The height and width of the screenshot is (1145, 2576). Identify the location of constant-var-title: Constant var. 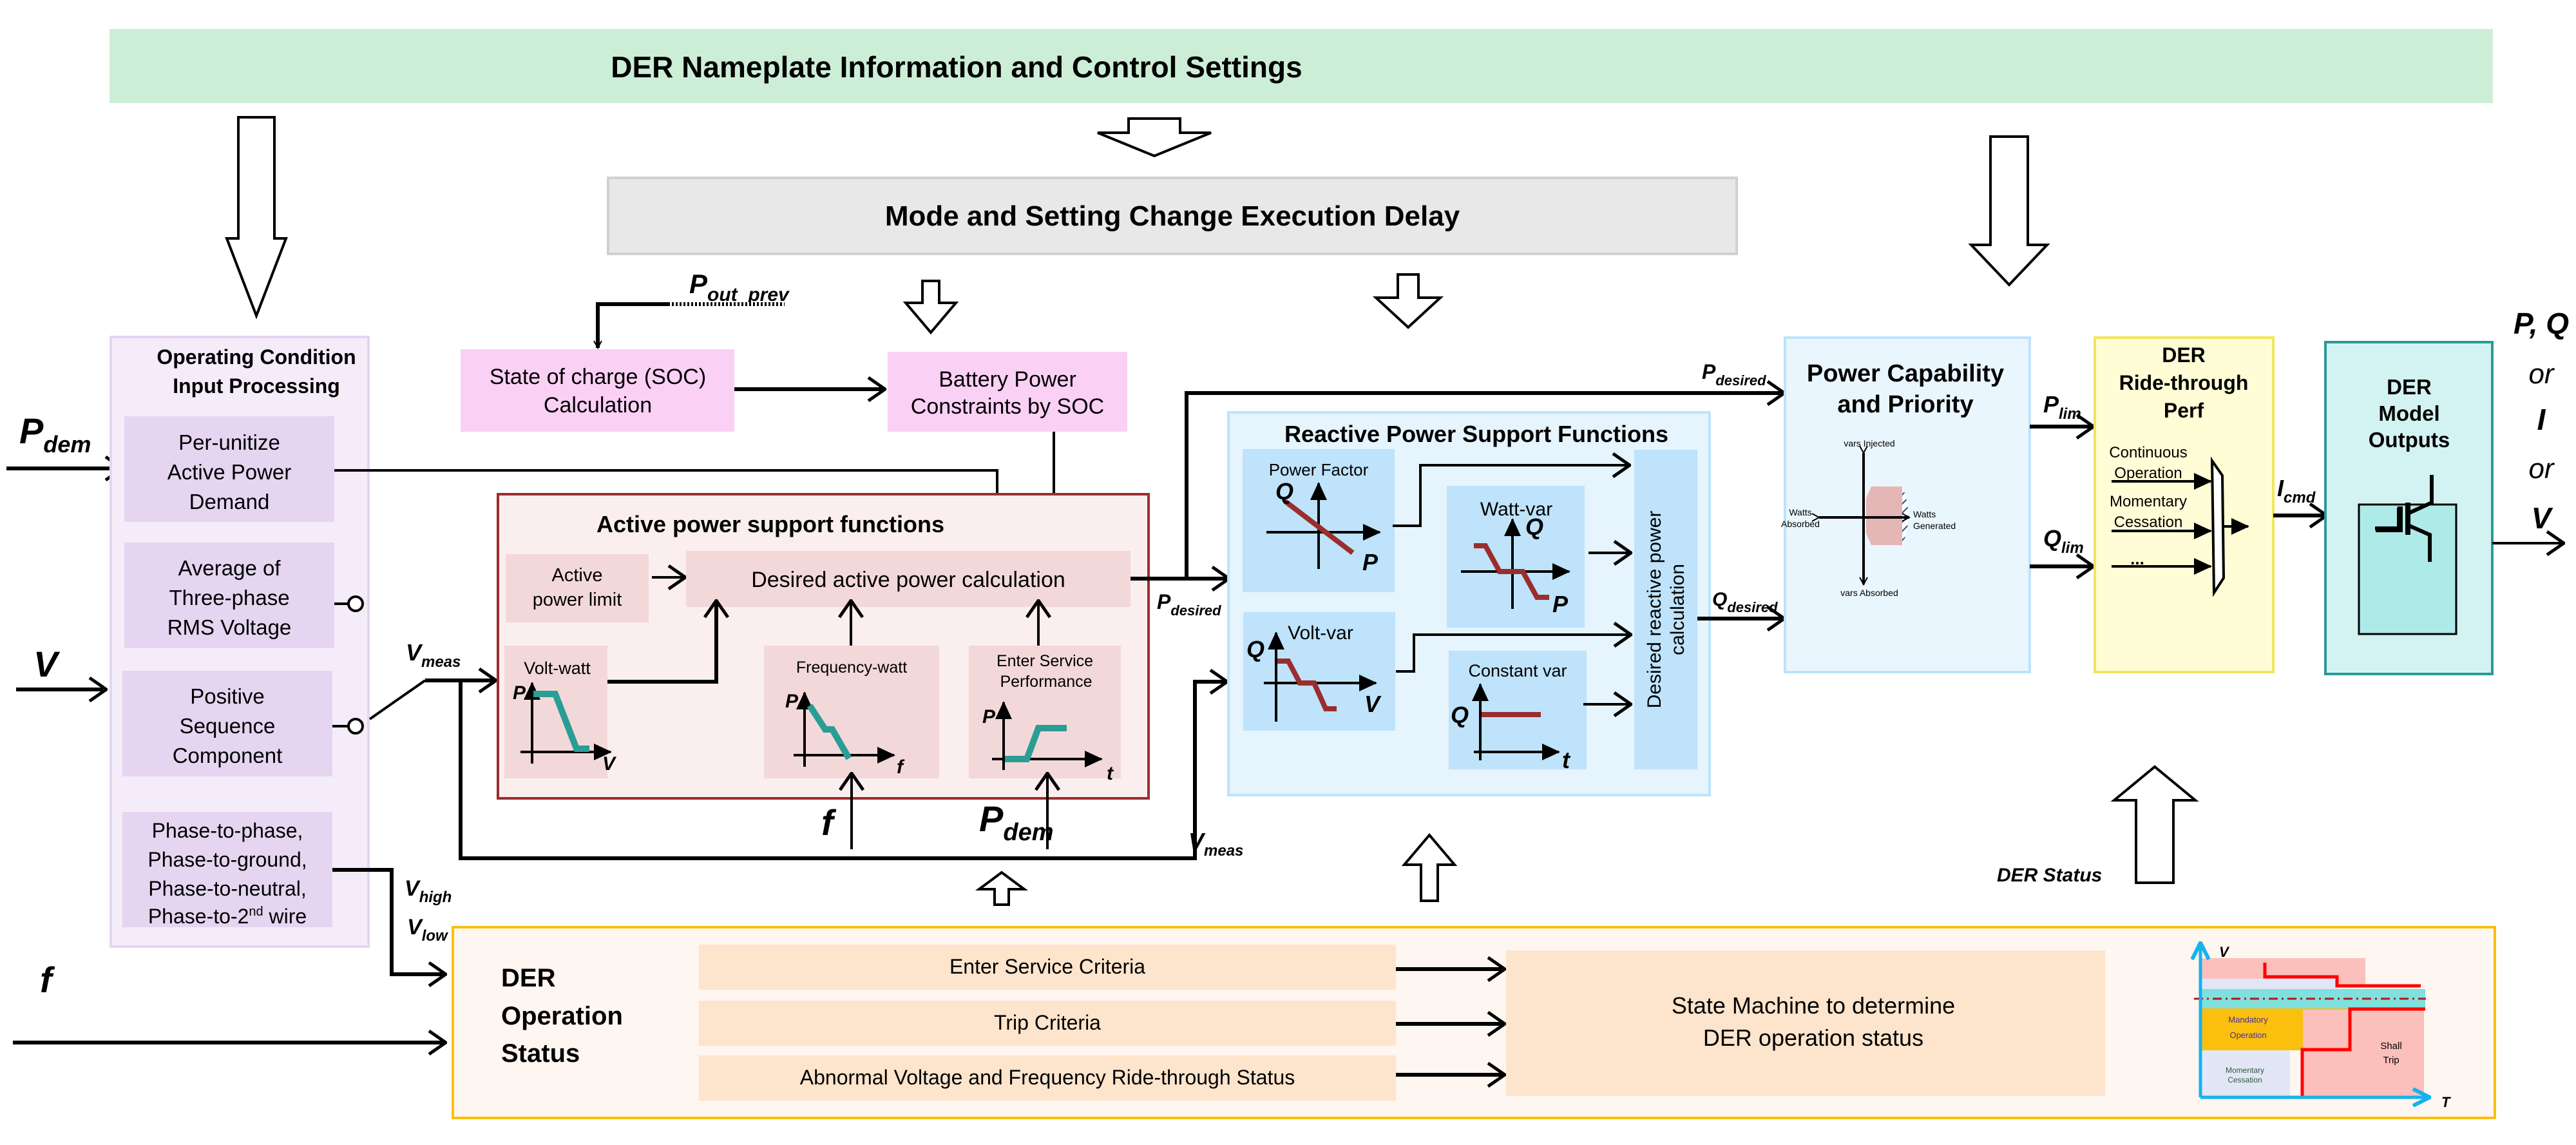
(1517, 670).